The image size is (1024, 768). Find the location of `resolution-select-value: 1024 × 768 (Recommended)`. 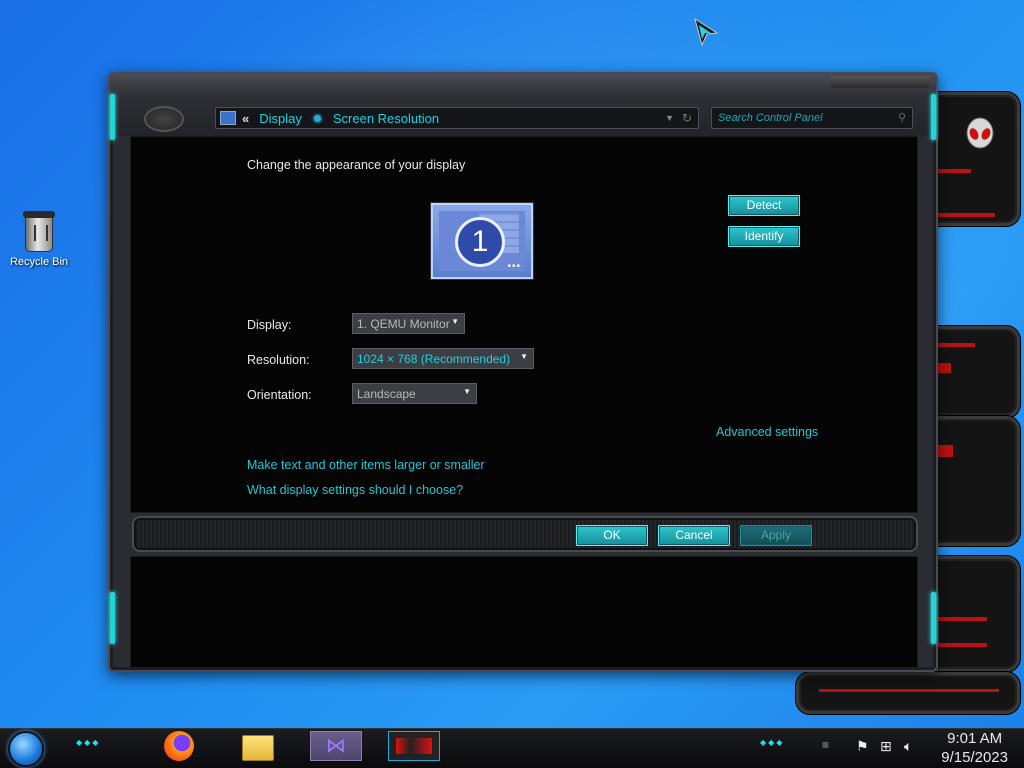

resolution-select-value: 1024 × 768 (Recommended) is located at coordinates (434, 359).